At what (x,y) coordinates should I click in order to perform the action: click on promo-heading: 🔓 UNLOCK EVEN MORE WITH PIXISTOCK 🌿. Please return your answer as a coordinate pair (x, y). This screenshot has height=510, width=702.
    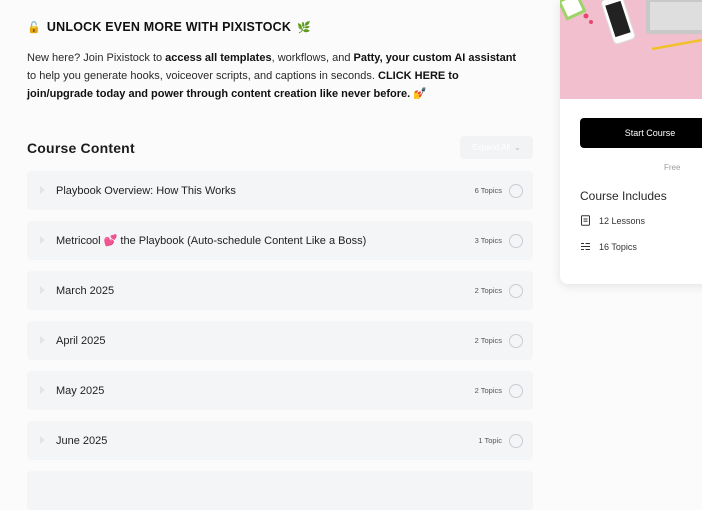
    Looking at the image, I should click on (169, 27).